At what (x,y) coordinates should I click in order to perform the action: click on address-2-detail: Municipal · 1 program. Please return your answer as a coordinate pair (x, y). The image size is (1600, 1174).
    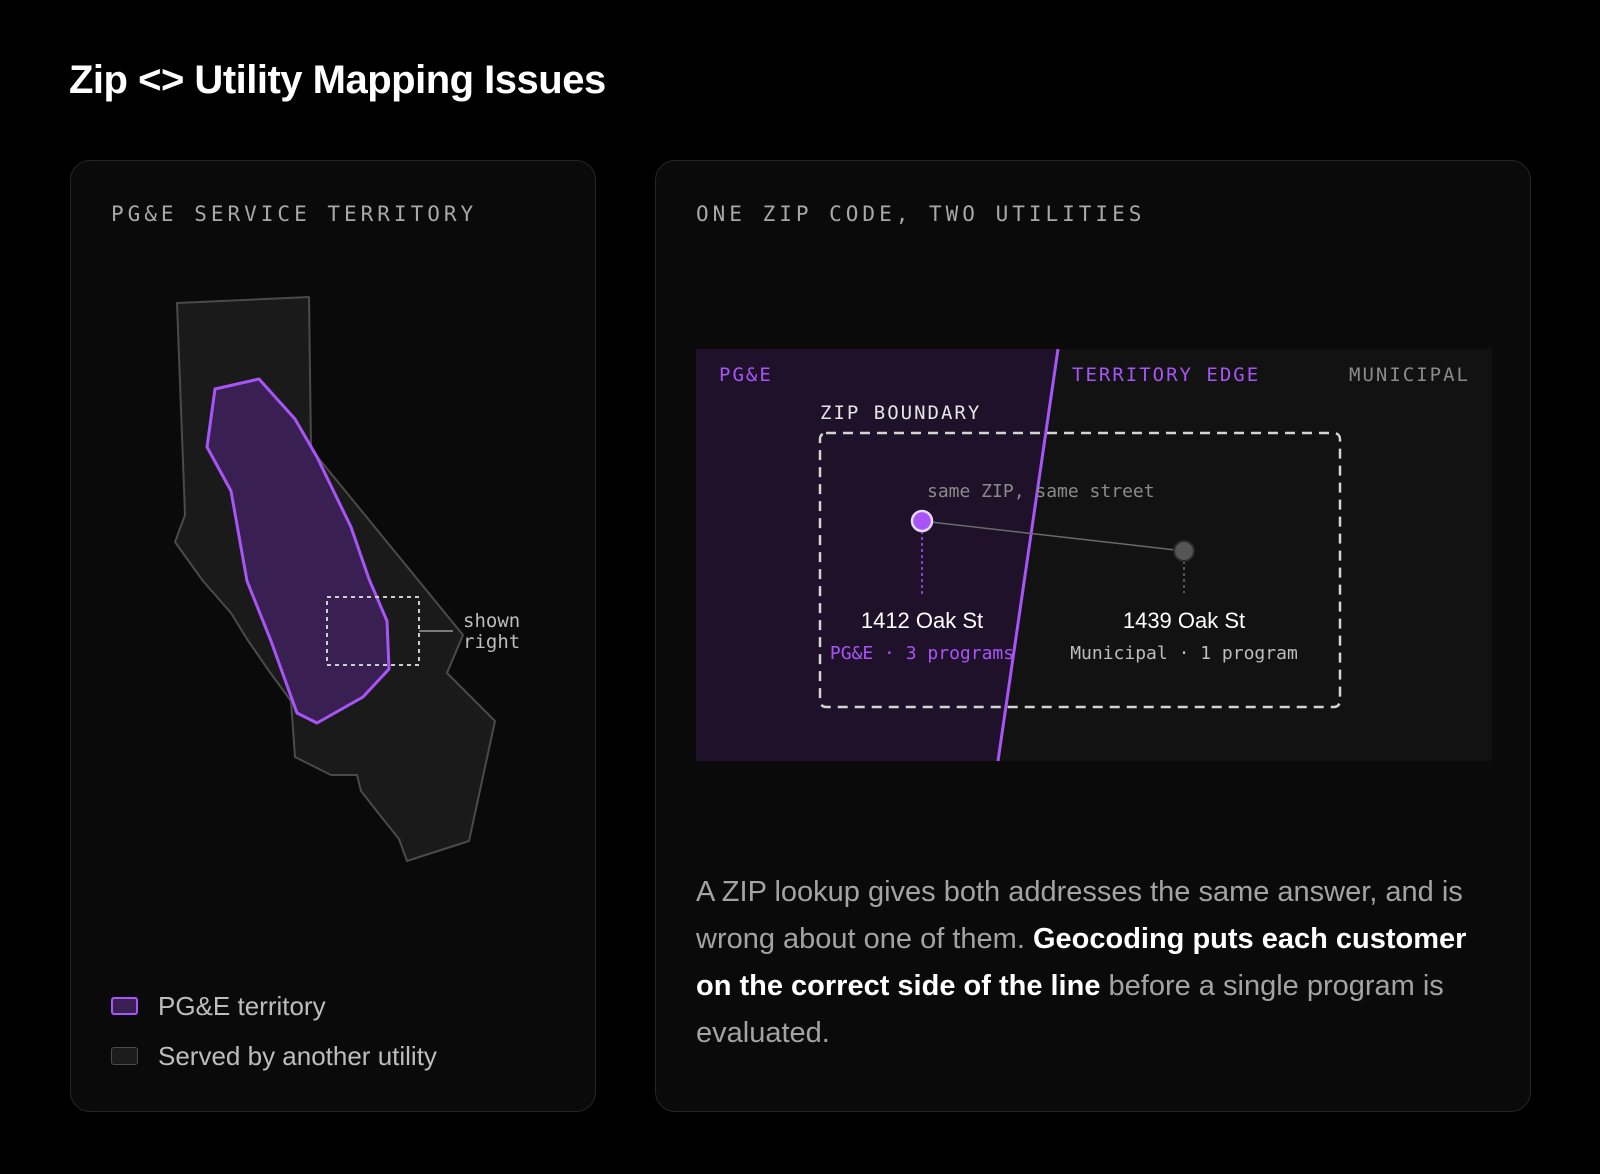
    Looking at the image, I should click on (1184, 653).